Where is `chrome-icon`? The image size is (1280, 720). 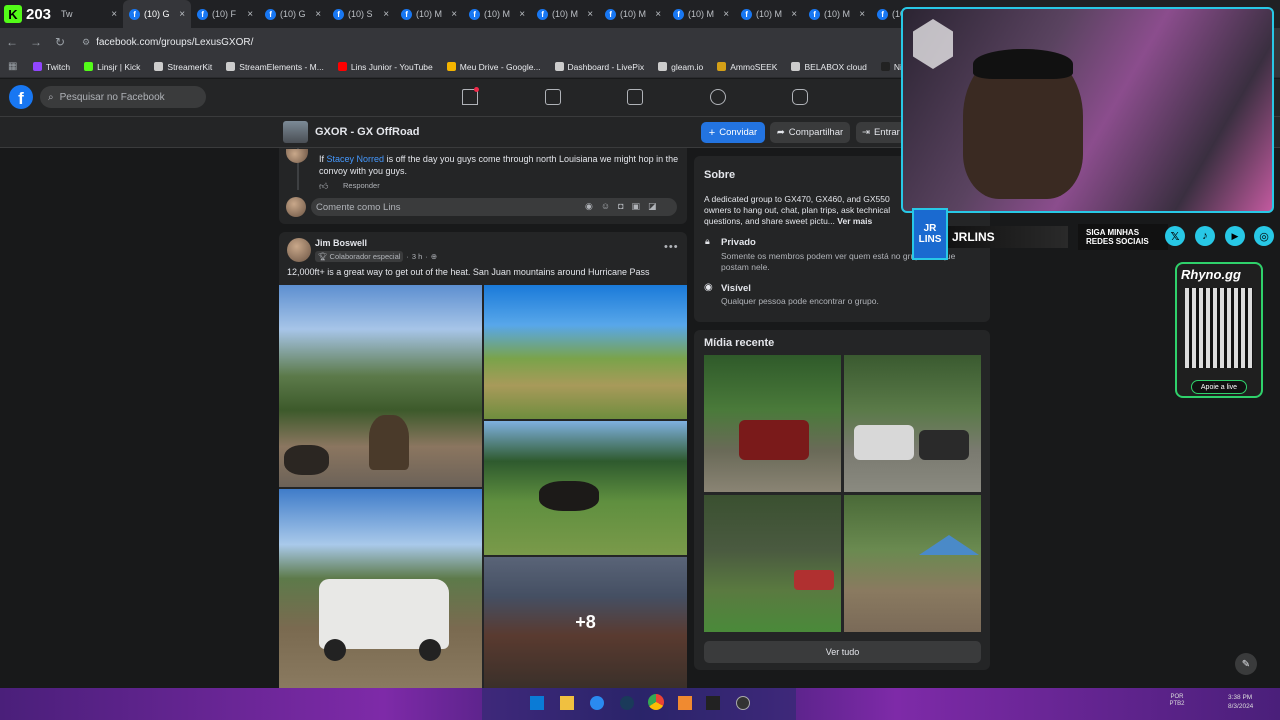
chrome-icon is located at coordinates (656, 702).